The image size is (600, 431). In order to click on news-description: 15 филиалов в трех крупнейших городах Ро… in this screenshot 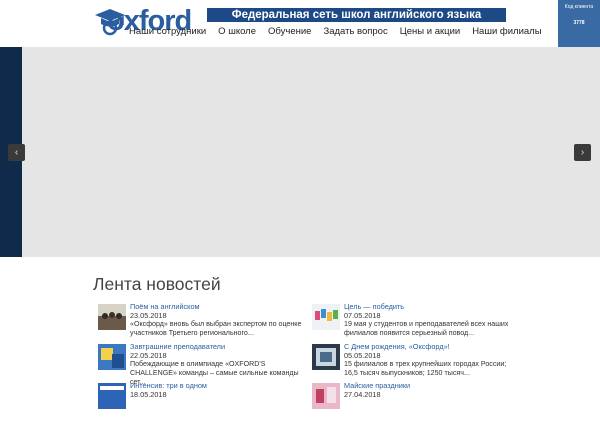, I will do `click(425, 368)`.